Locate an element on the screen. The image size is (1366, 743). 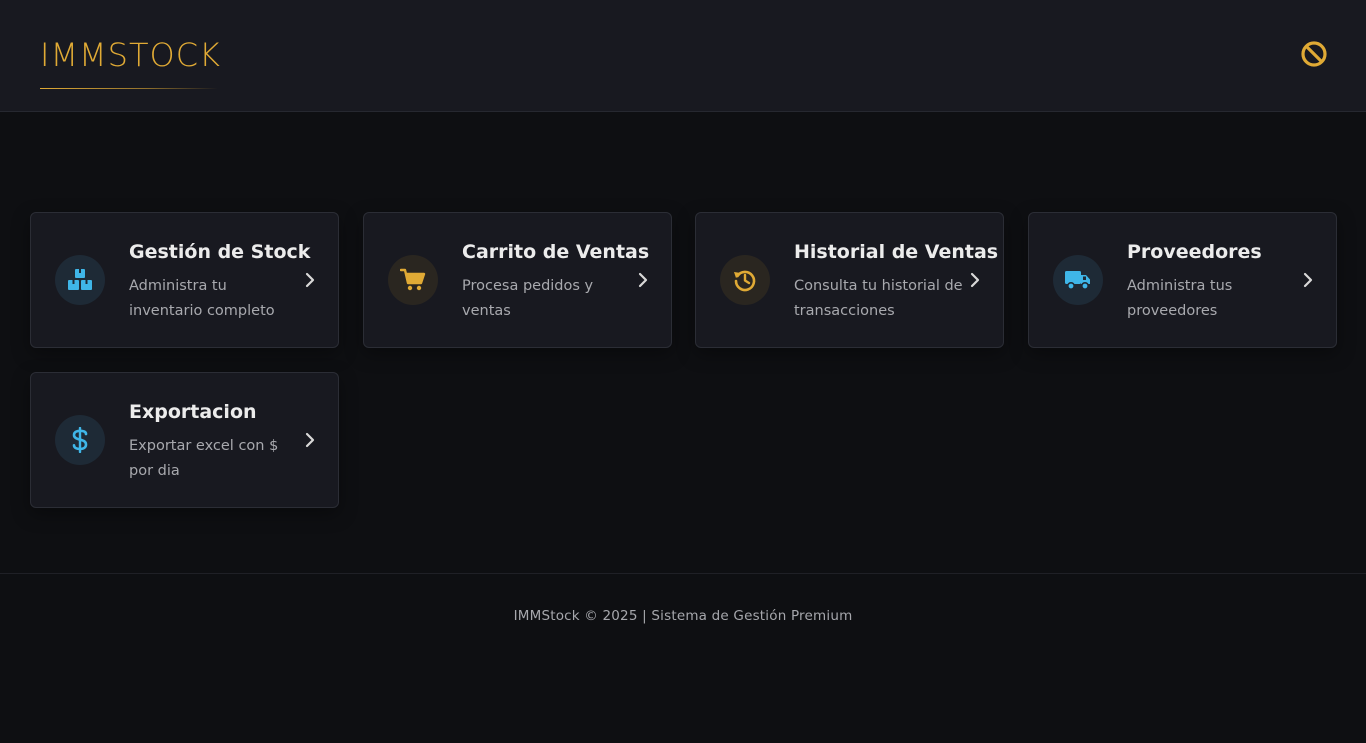
card-proveedores: Proveedores Administra tus proveedores is located at coordinates (1182, 280).